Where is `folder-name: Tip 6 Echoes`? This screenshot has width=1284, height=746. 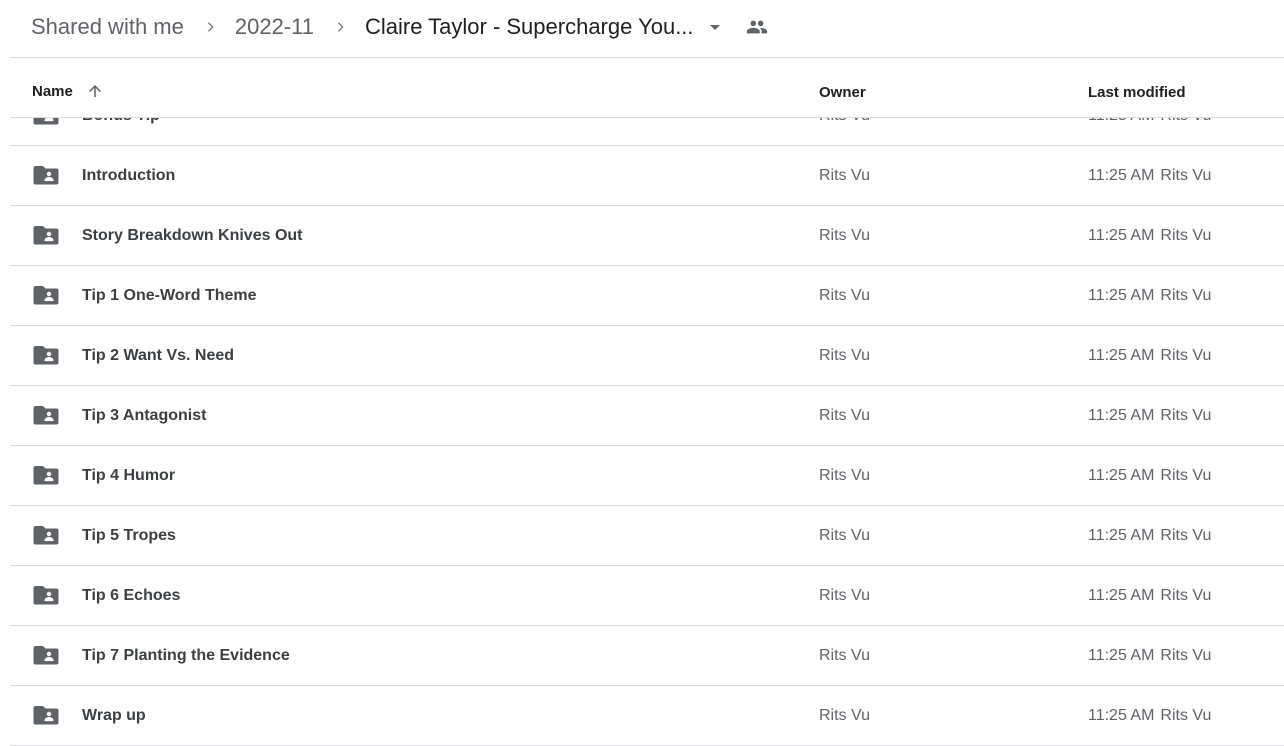 folder-name: Tip 6 Echoes is located at coordinates (131, 596).